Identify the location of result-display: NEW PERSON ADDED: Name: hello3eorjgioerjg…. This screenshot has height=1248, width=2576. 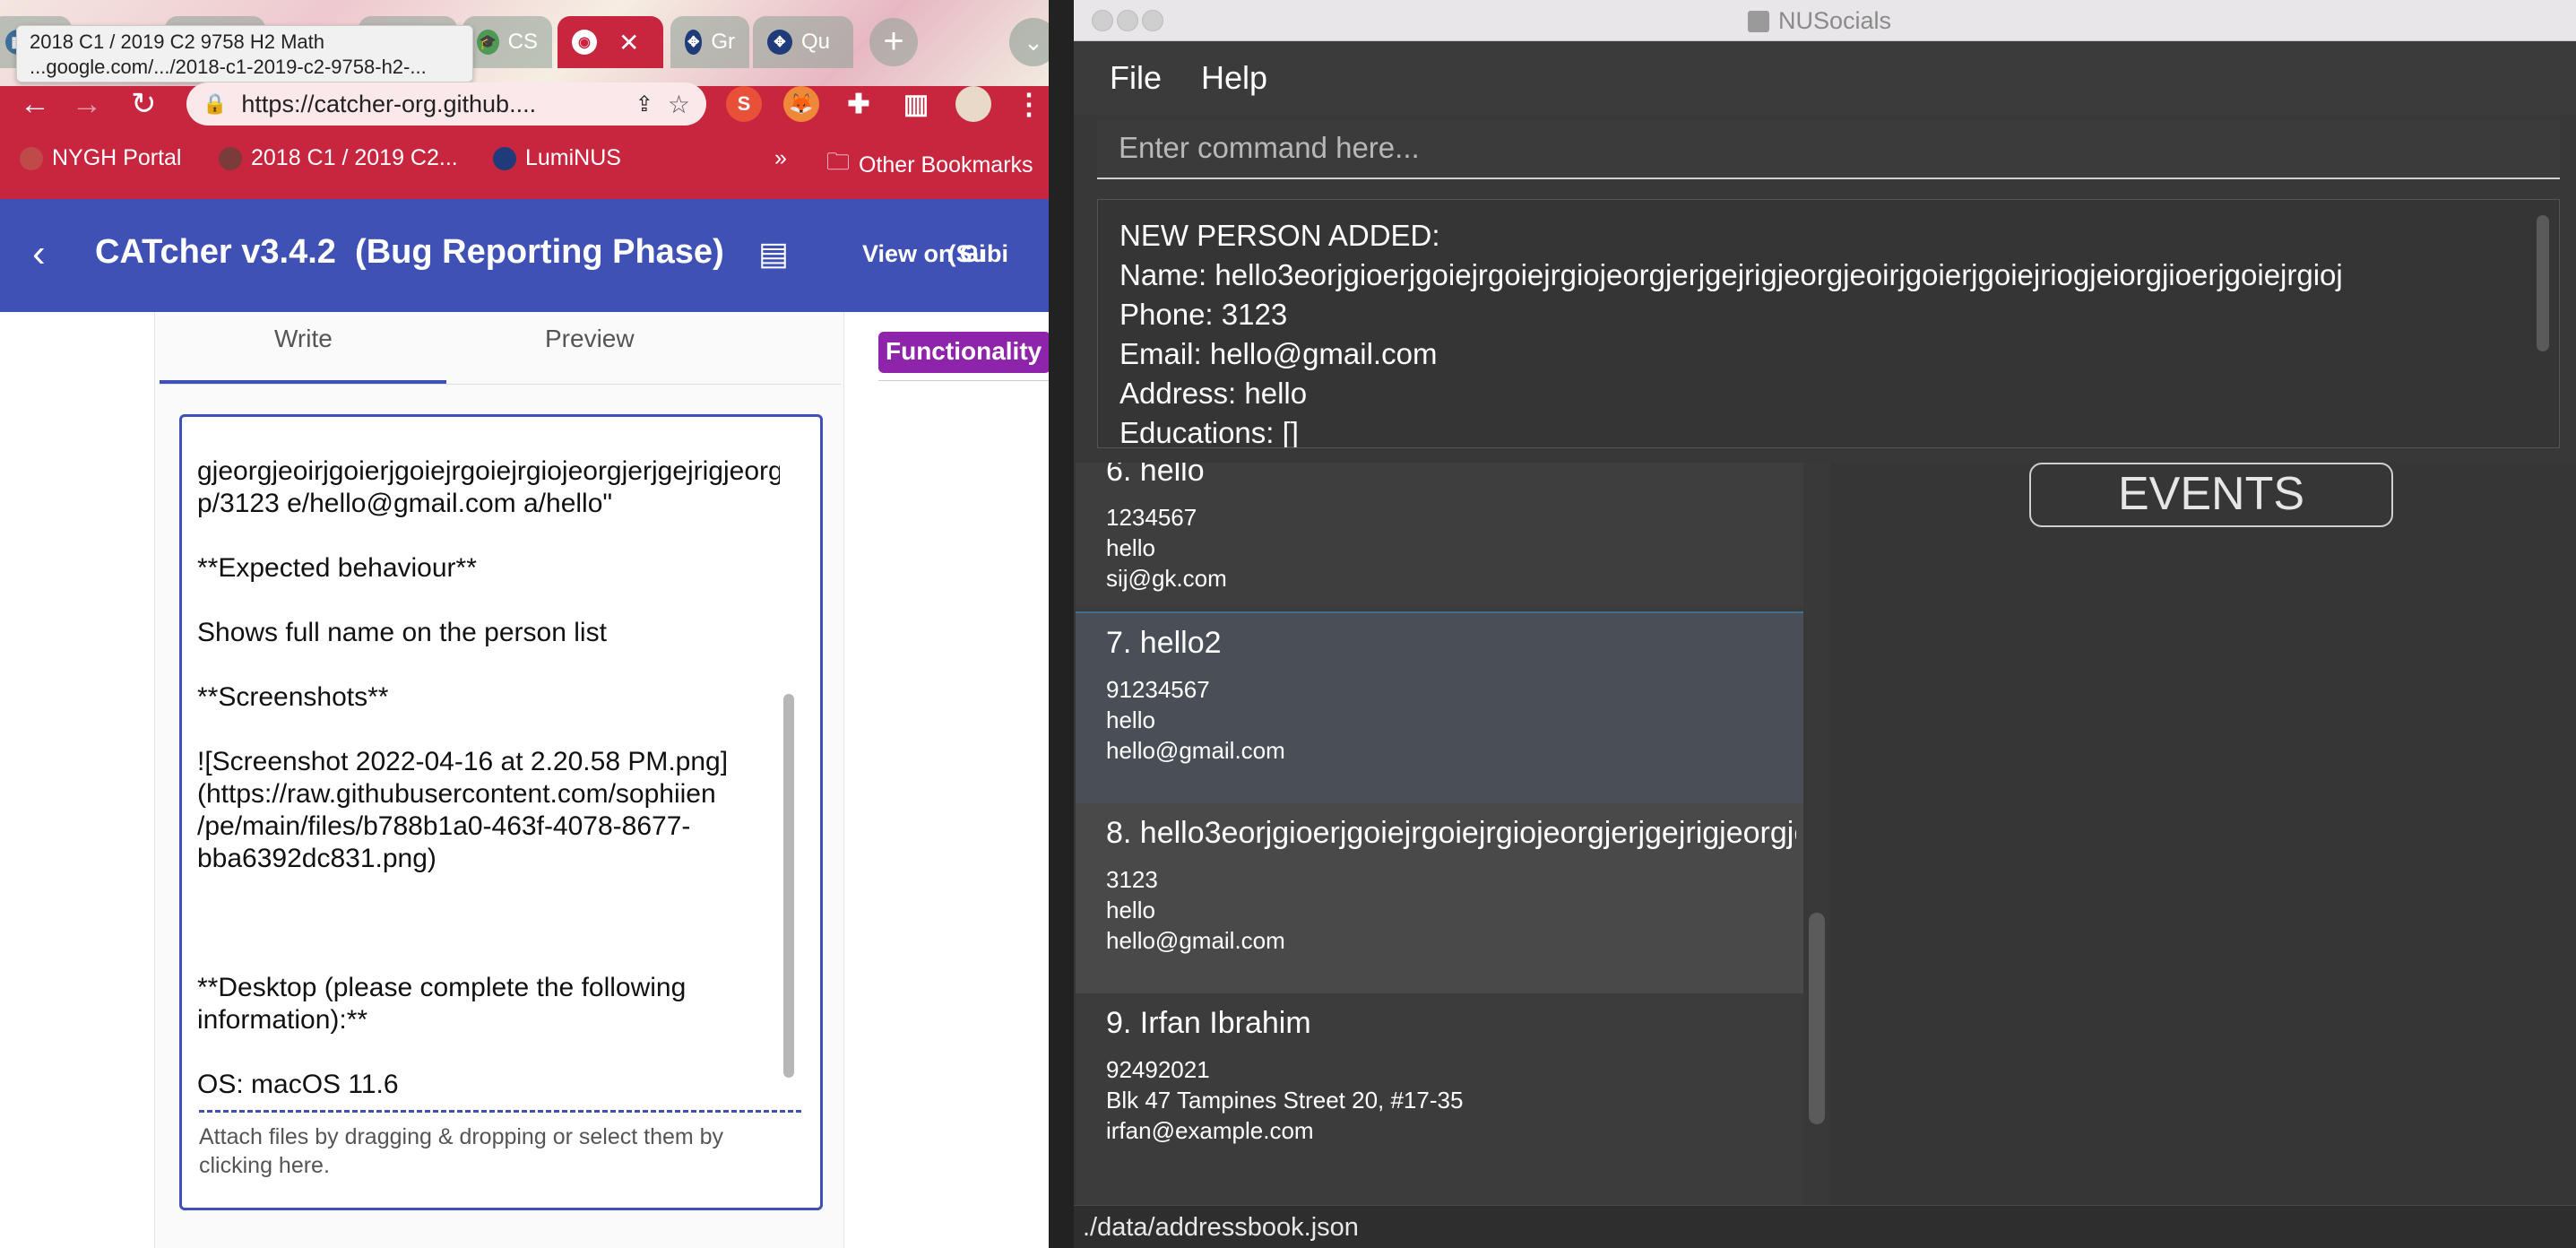
(1828, 323).